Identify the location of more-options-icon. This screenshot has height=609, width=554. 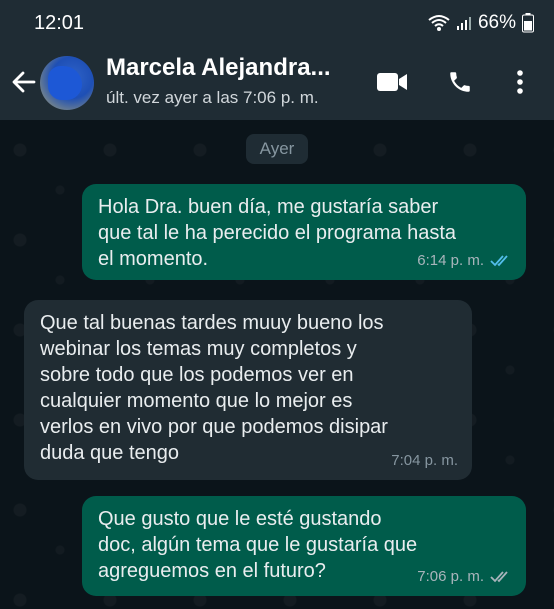
(520, 82).